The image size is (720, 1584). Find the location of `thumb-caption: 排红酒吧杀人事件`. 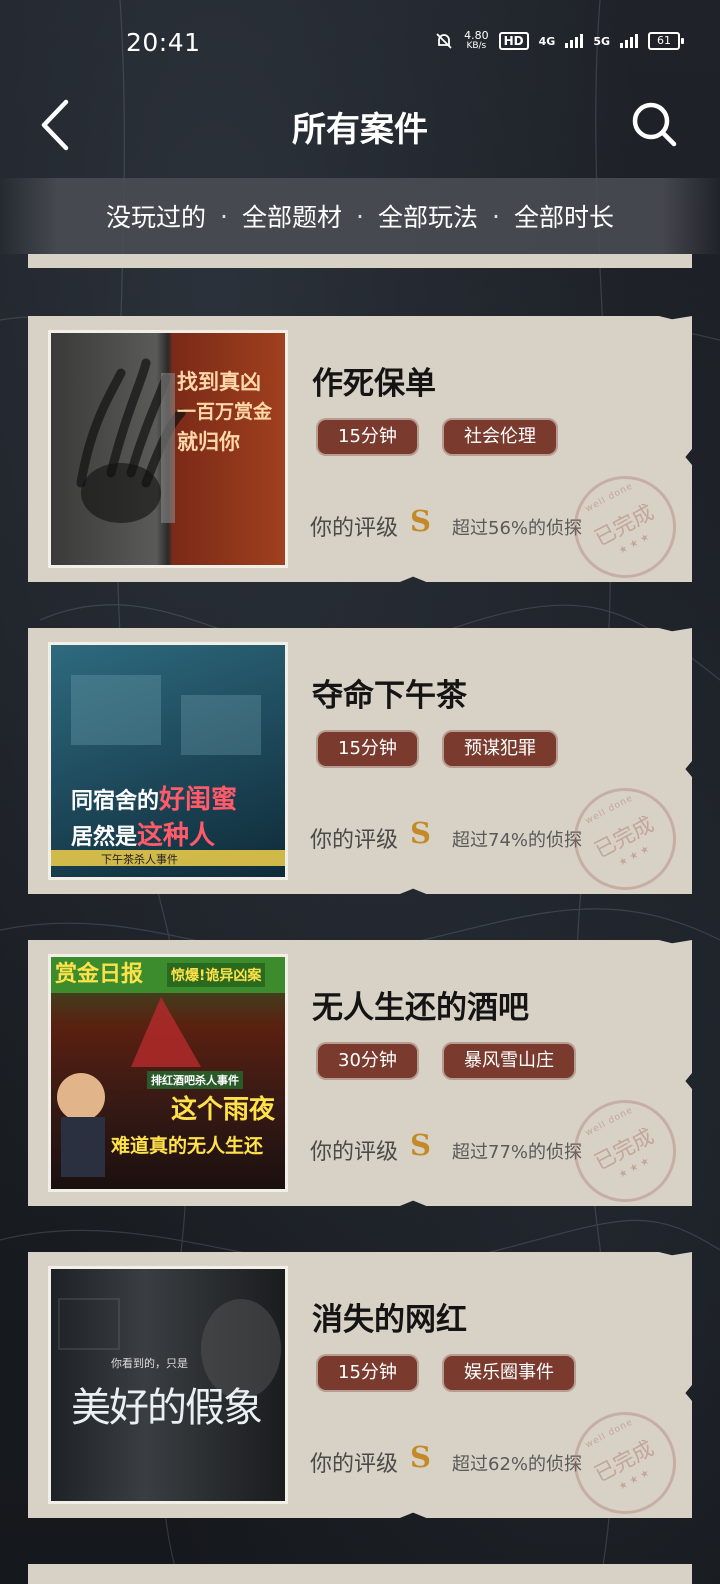

thumb-caption: 排红酒吧杀人事件 is located at coordinates (195, 1080).